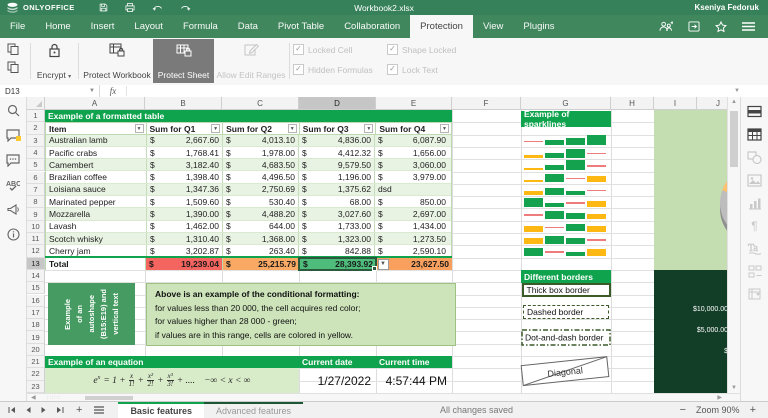 This screenshot has height=418, width=768. I want to click on row-header-12: 12, so click(36, 251).